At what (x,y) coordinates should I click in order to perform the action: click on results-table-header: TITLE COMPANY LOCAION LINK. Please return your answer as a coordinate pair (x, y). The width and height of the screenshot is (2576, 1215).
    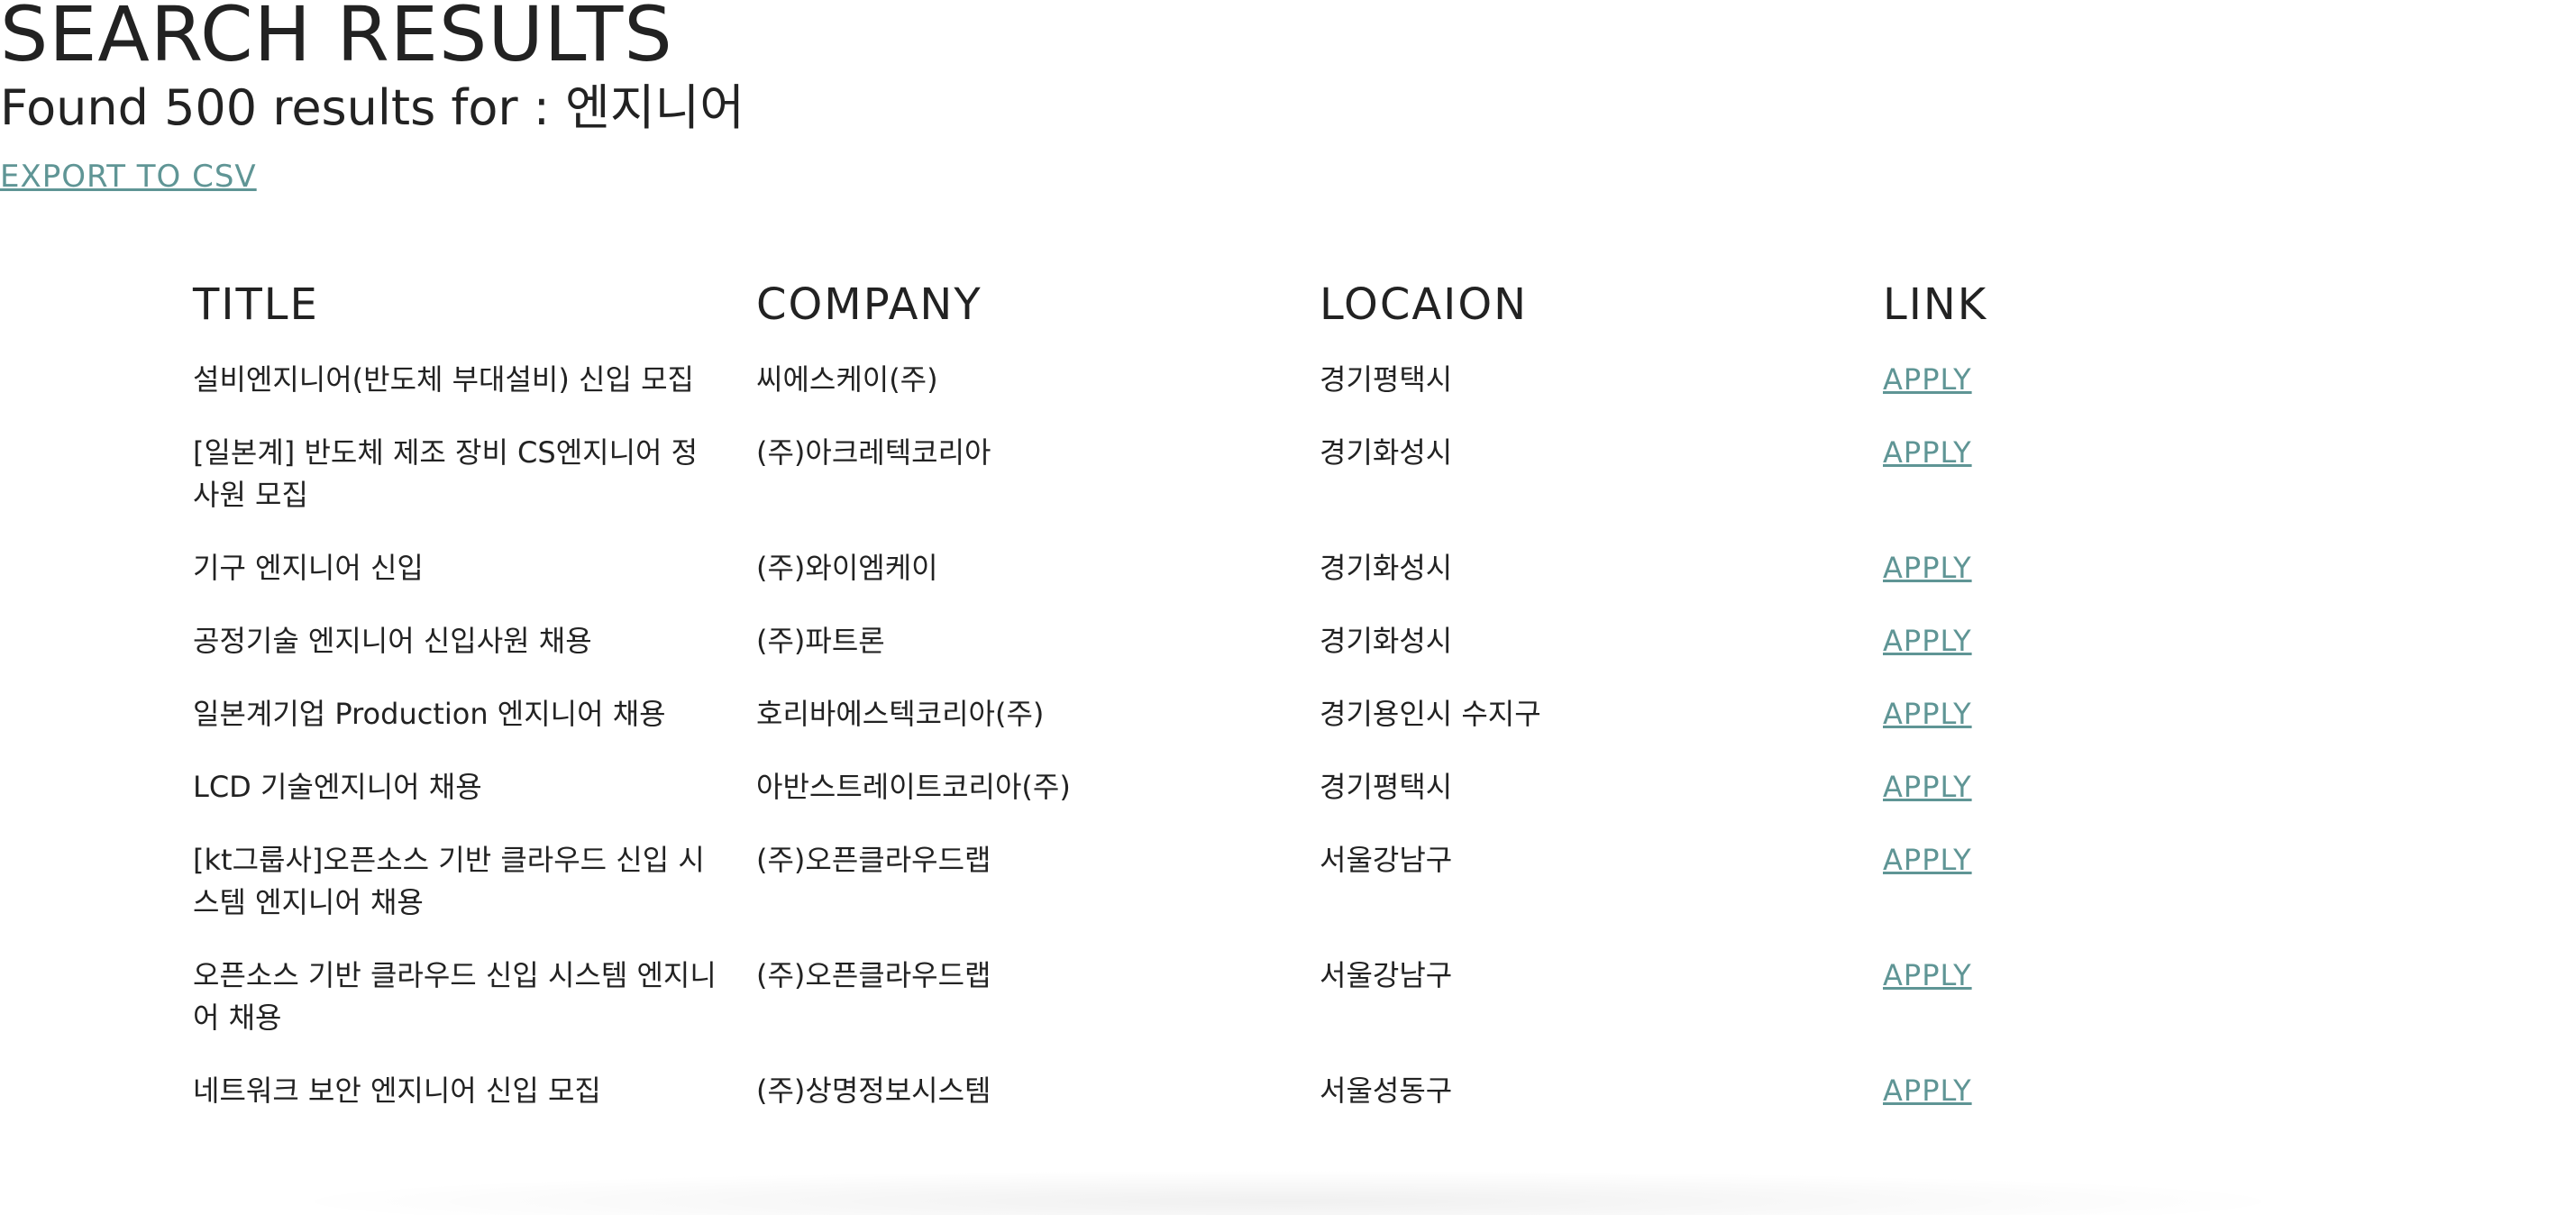
    Looking at the image, I should click on (1173, 313).